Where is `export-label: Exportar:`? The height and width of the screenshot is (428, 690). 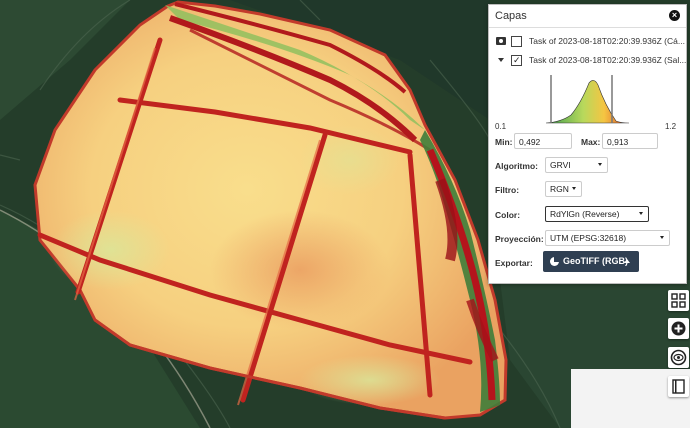 export-label: Exportar: is located at coordinates (514, 263).